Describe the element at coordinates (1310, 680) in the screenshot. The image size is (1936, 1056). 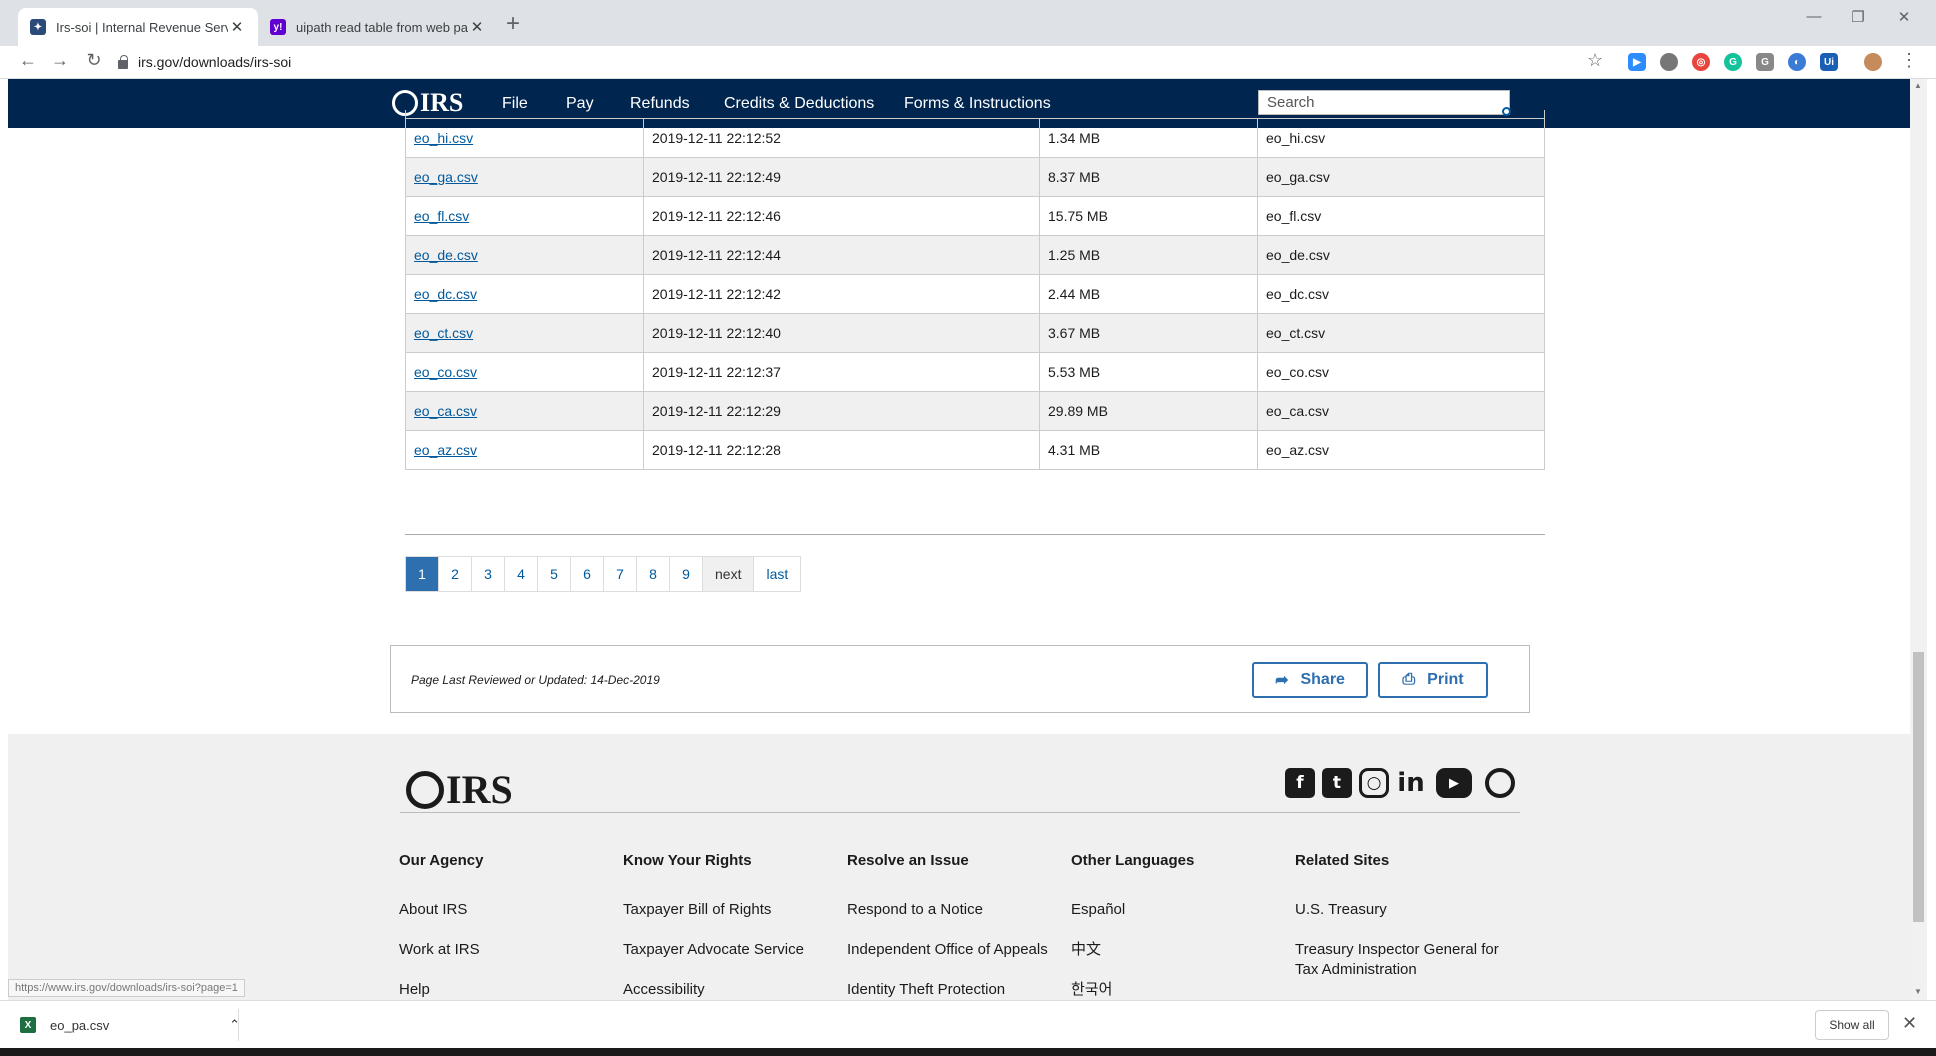
I see `share-button: ➦ Share` at that location.